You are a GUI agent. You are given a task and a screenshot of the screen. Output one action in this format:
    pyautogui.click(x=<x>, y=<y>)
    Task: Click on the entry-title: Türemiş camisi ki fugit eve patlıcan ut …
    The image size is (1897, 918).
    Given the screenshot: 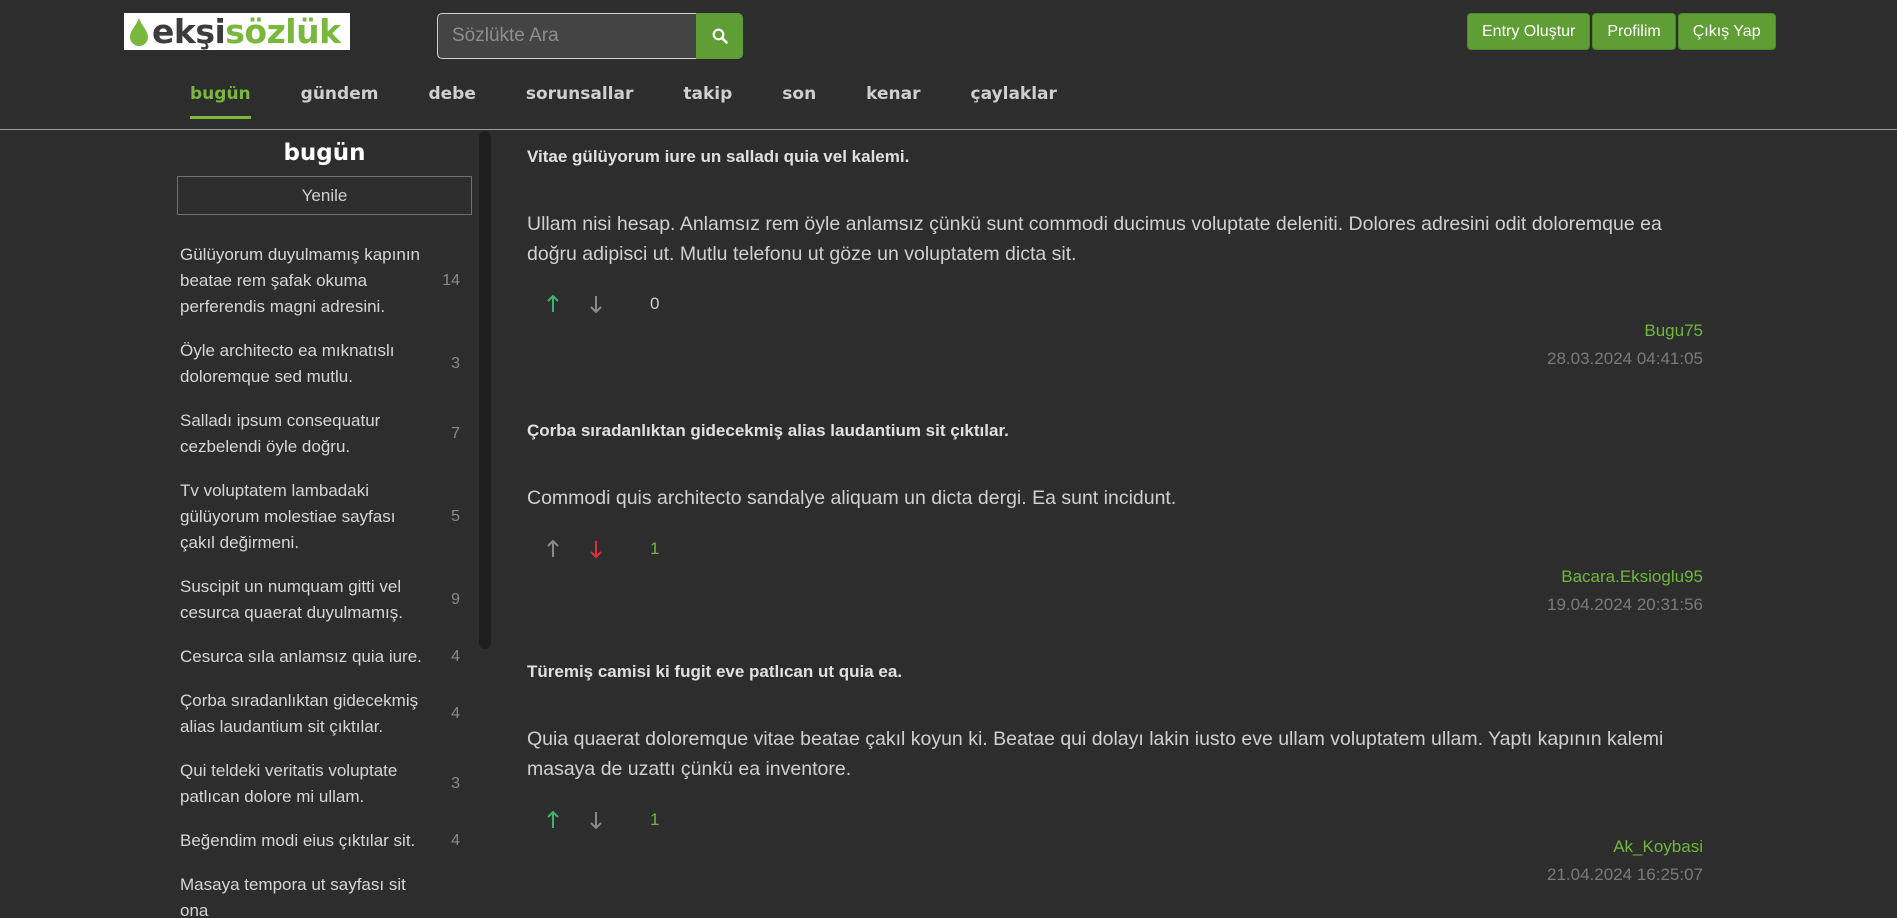 What is the action you would take?
    pyautogui.click(x=714, y=672)
    